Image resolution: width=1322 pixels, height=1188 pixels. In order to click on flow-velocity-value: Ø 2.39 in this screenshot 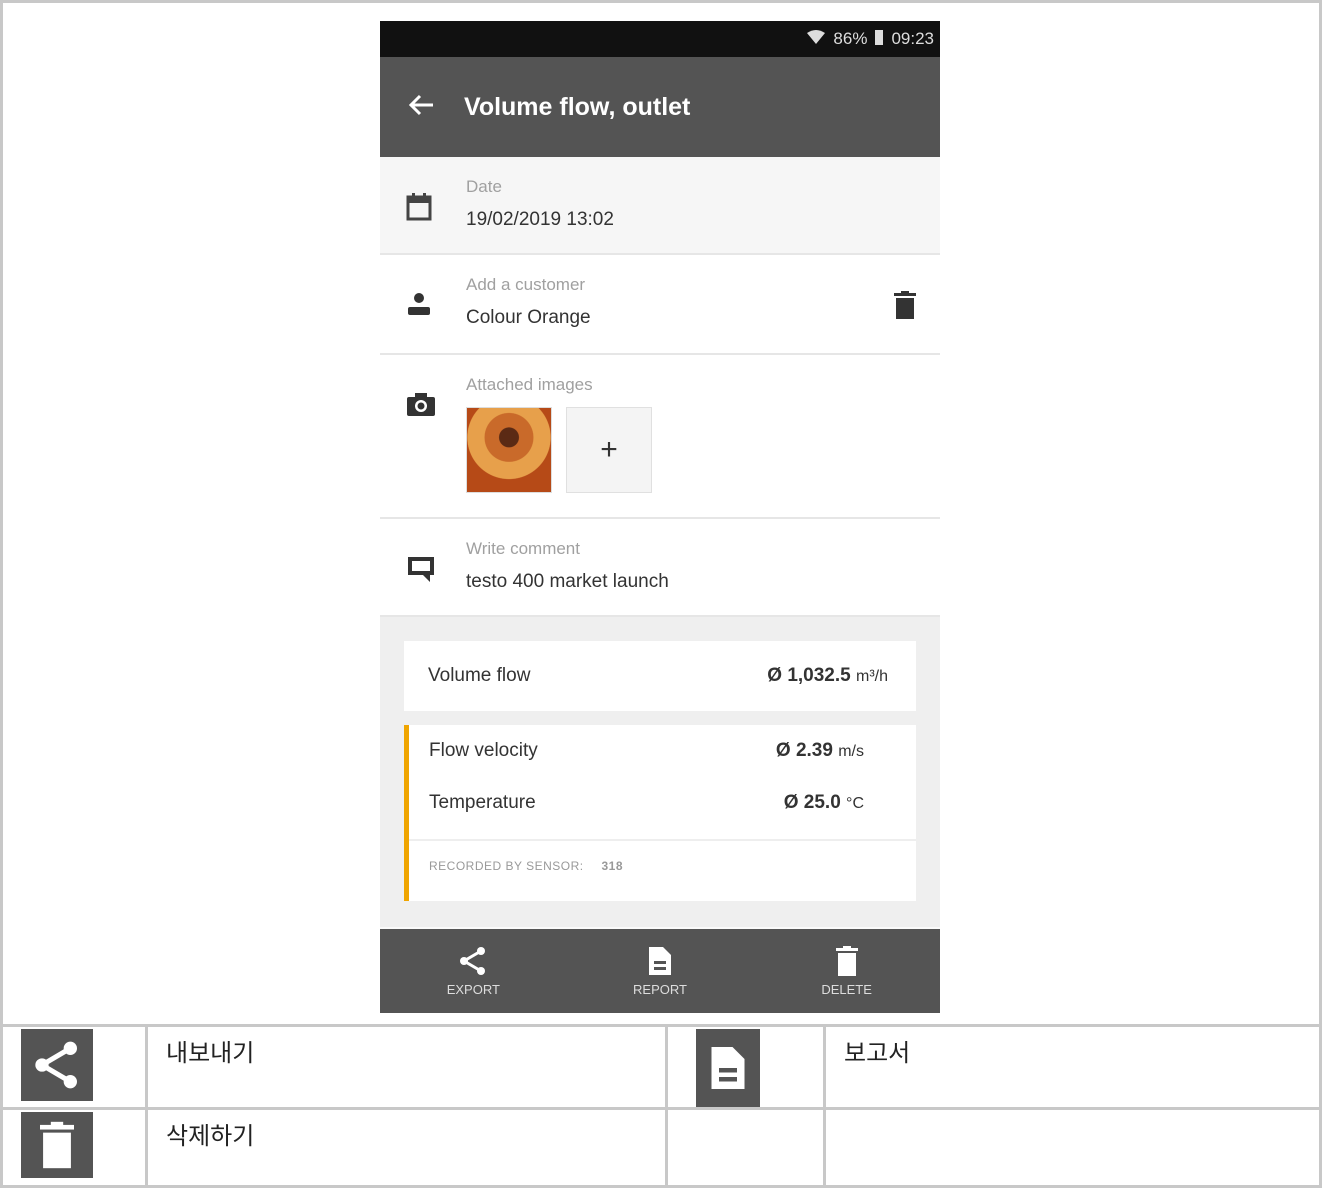, I will do `click(804, 750)`.